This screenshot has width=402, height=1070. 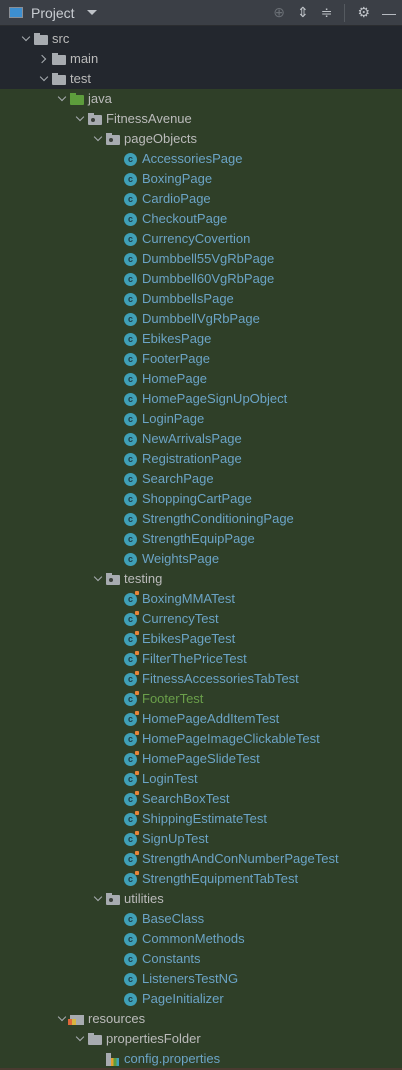 I want to click on tree-item-footertest: c FooterTest, so click(x=201, y=699).